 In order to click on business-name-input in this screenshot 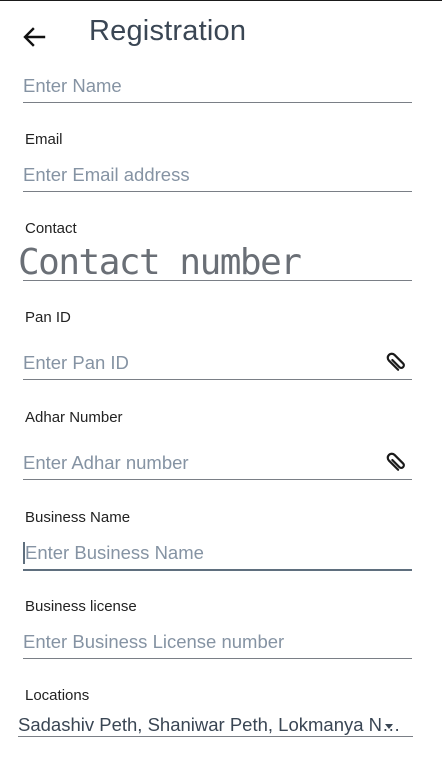, I will do `click(199, 553)`.